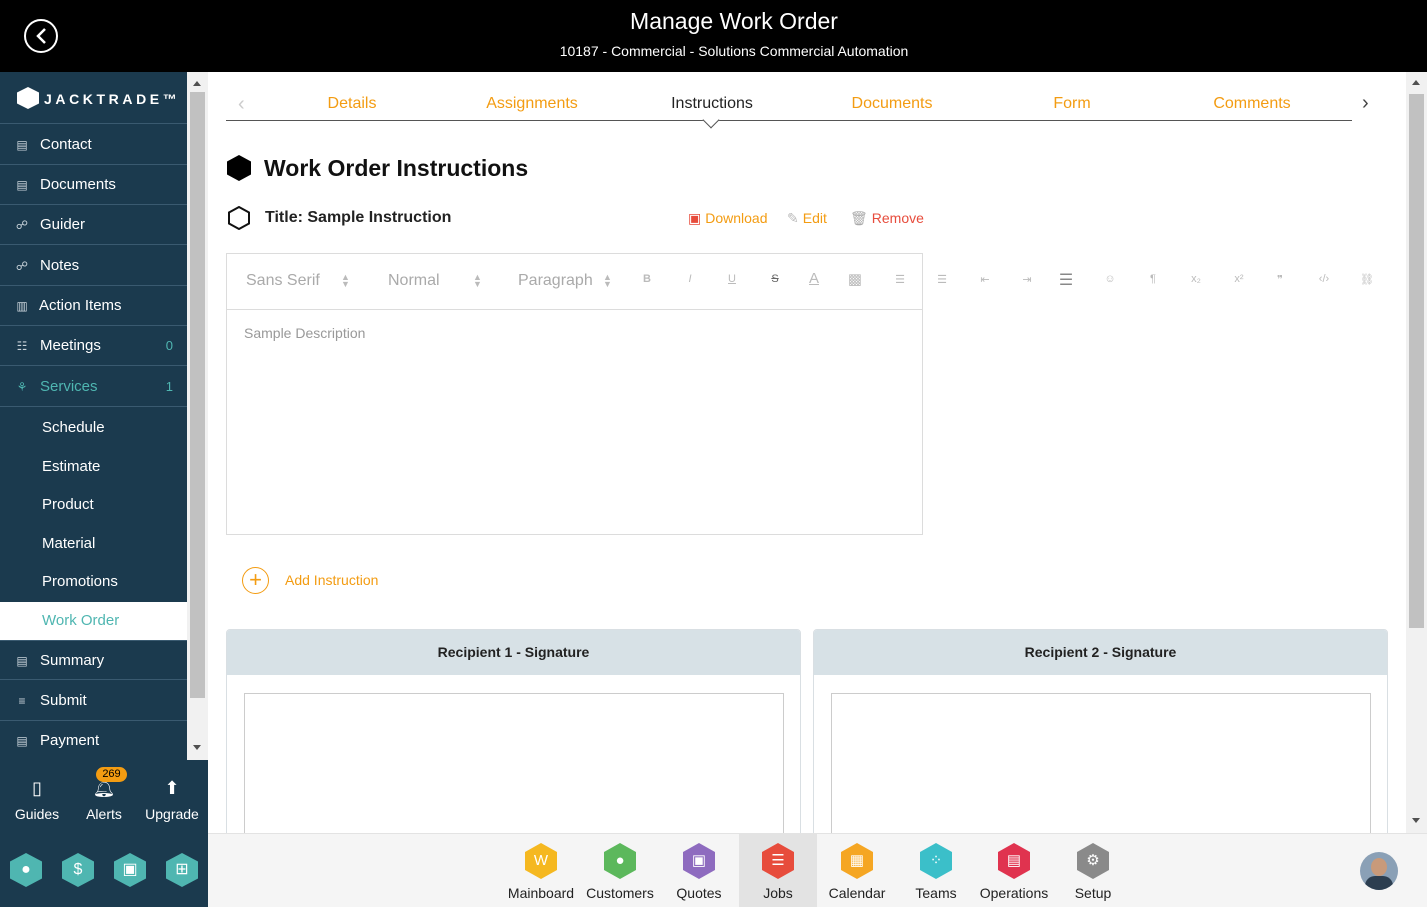 This screenshot has height=922, width=1427. Describe the element at coordinates (22, 225) in the screenshot. I see `guider-icon: ☍` at that location.